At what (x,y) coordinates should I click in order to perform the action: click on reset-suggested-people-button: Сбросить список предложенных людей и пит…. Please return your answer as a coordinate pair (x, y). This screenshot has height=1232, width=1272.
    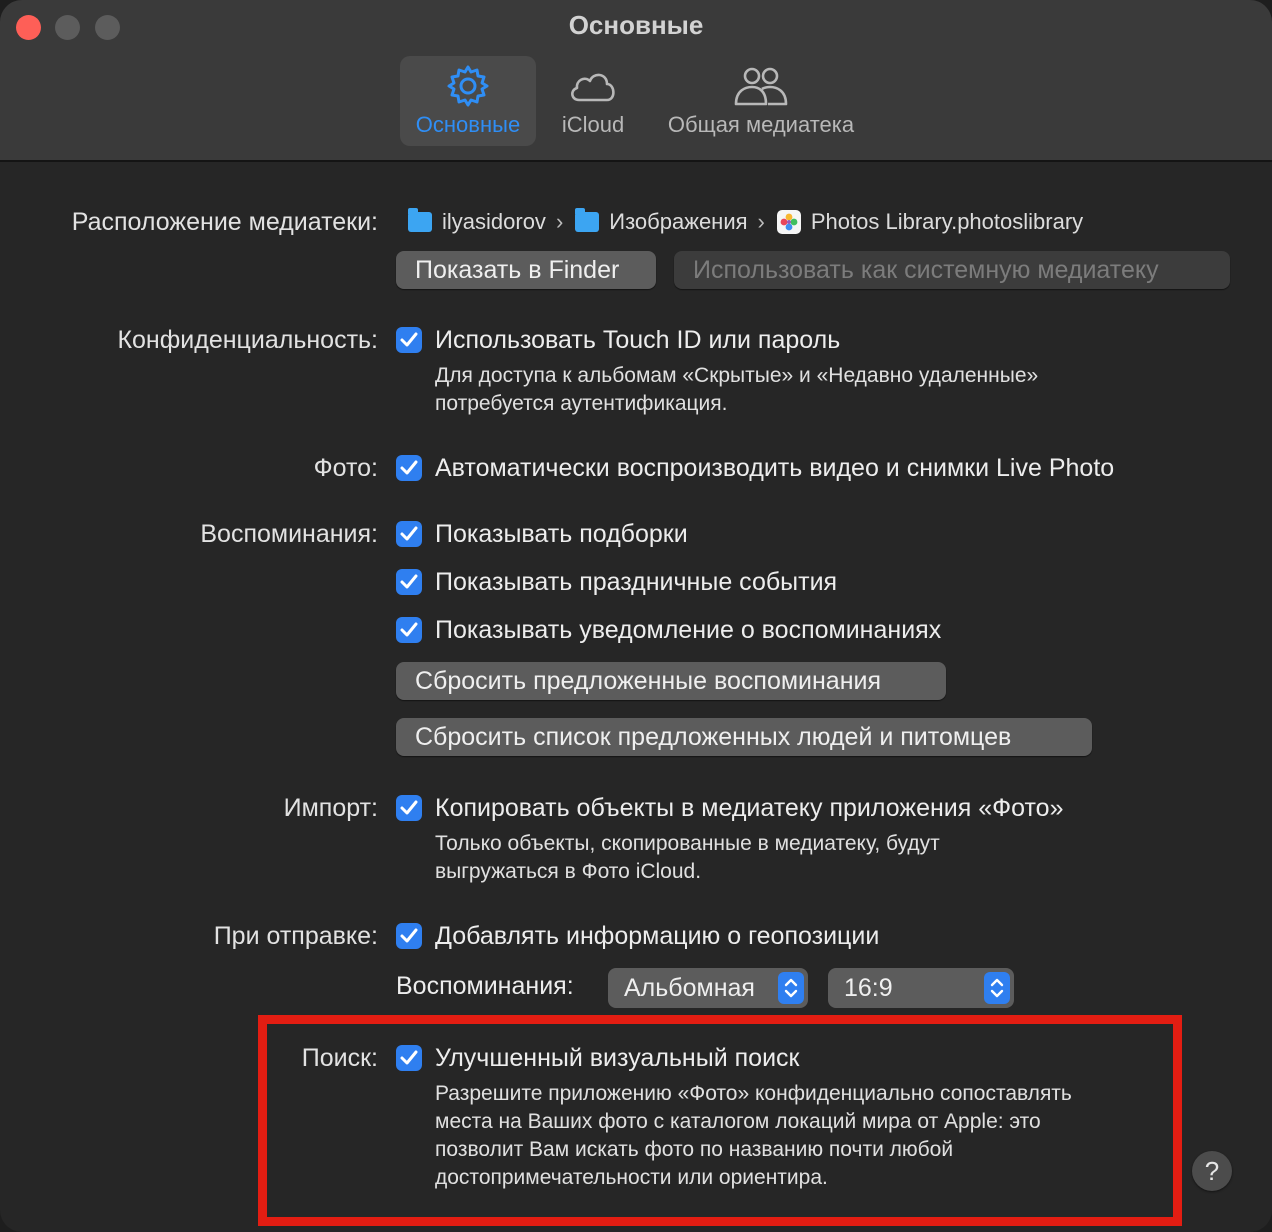
    Looking at the image, I should click on (744, 737).